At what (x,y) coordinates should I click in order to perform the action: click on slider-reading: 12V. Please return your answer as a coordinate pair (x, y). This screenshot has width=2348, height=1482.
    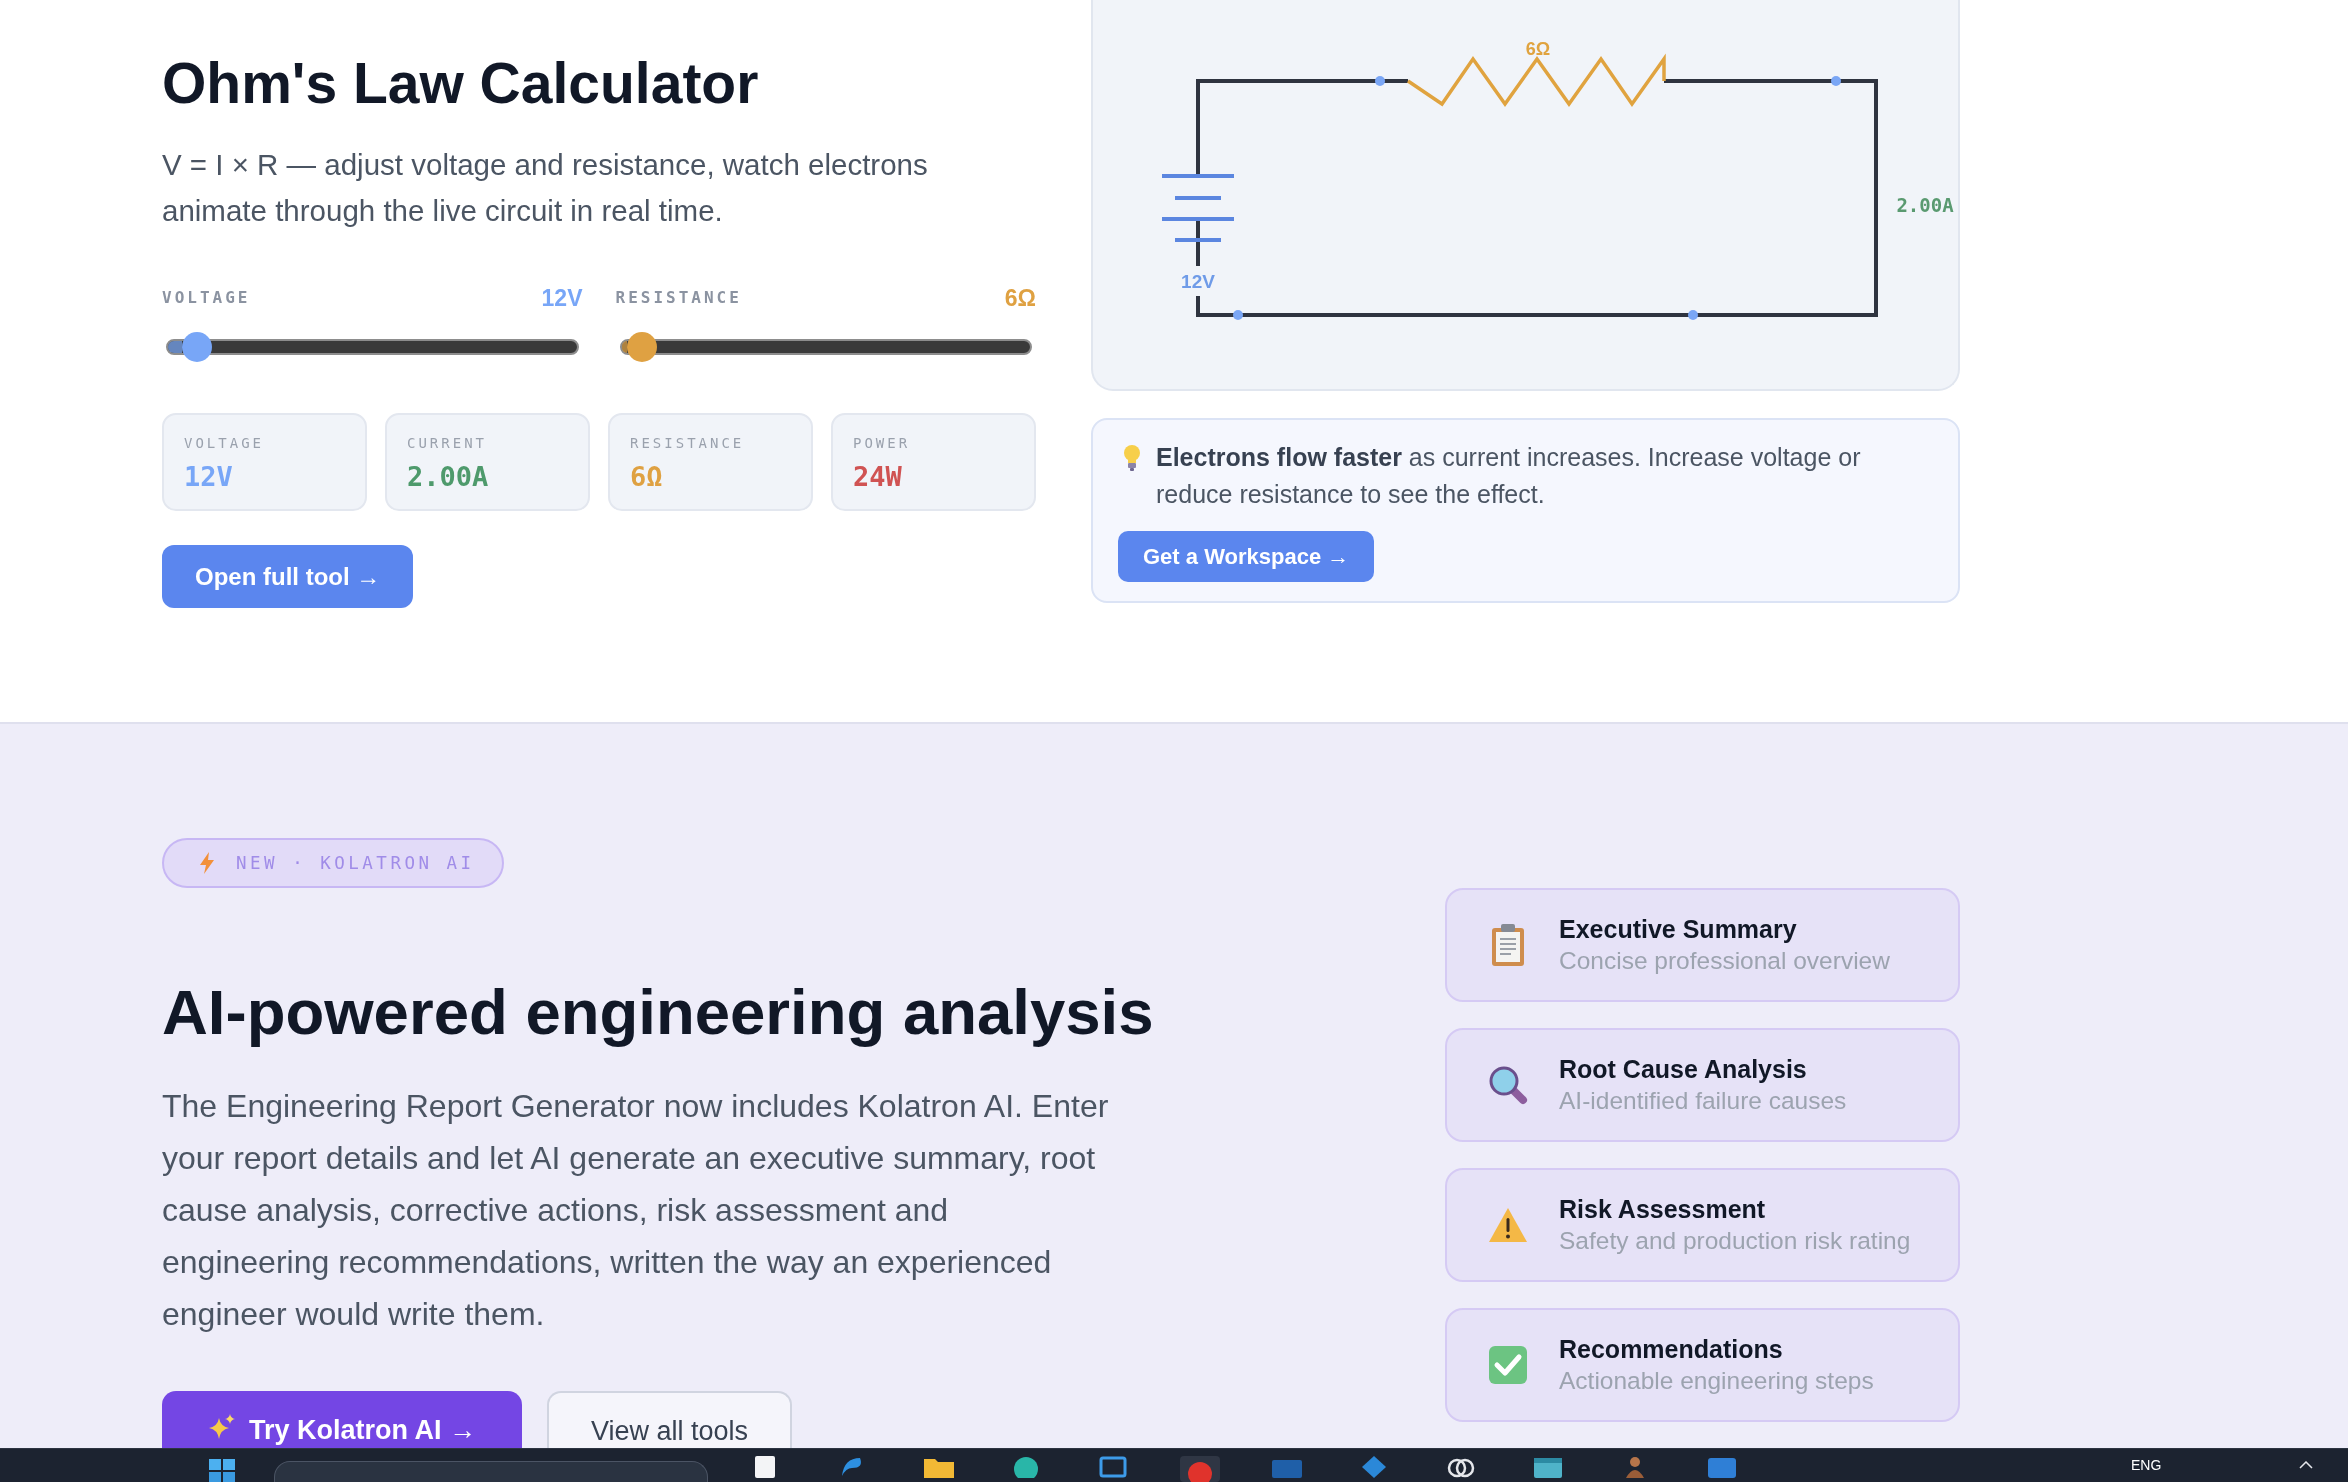
    Looking at the image, I should click on (562, 298).